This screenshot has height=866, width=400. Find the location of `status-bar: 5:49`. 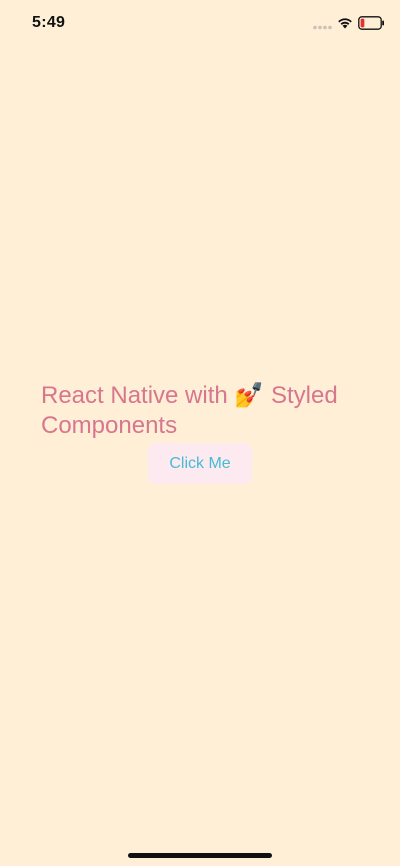

status-bar: 5:49 is located at coordinates (200, 23).